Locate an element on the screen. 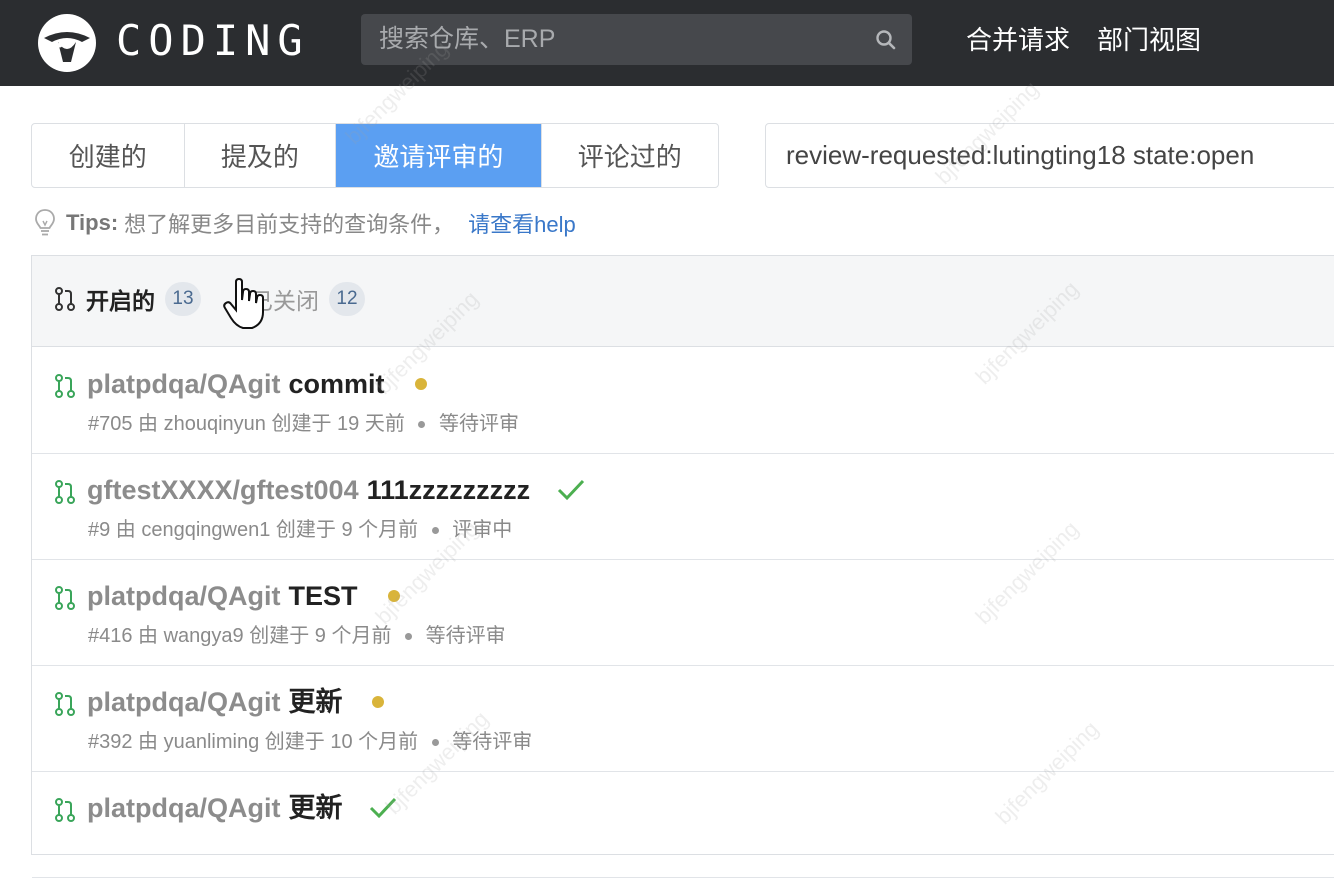 The image size is (1334, 878). search-icon is located at coordinates (886, 40).